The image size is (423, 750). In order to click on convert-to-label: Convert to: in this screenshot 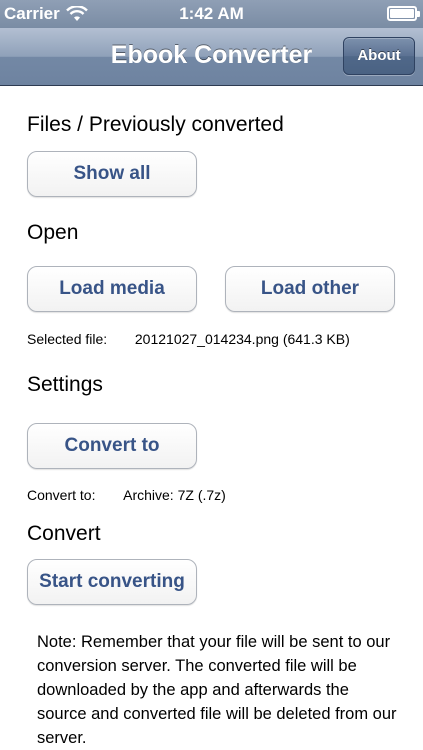, I will do `click(61, 495)`.